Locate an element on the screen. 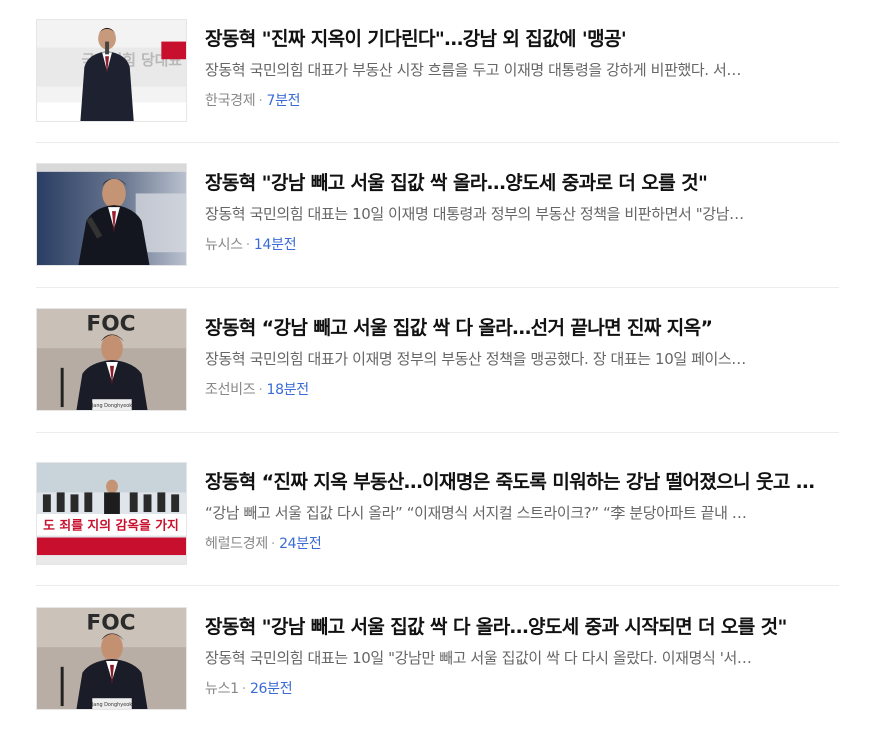 This screenshot has width=872, height=732. time-ago: 26분전 is located at coordinates (271, 689).